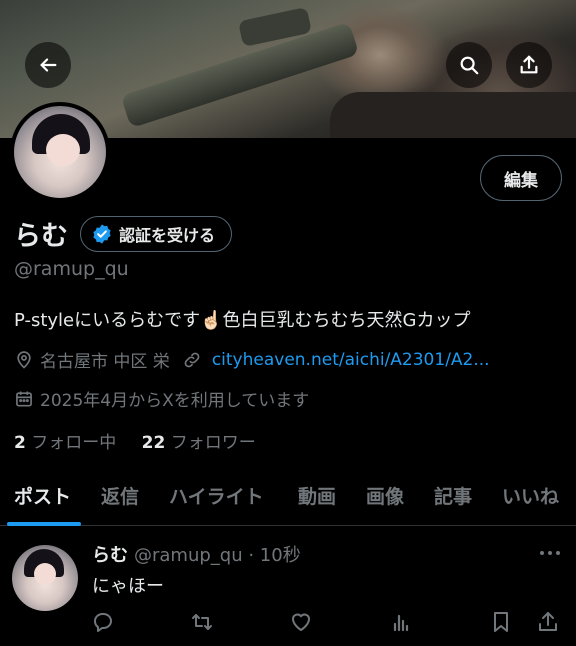 The image size is (576, 646). I want to click on post-header: らむ @ramup_qu · 10秒, so click(196, 554).